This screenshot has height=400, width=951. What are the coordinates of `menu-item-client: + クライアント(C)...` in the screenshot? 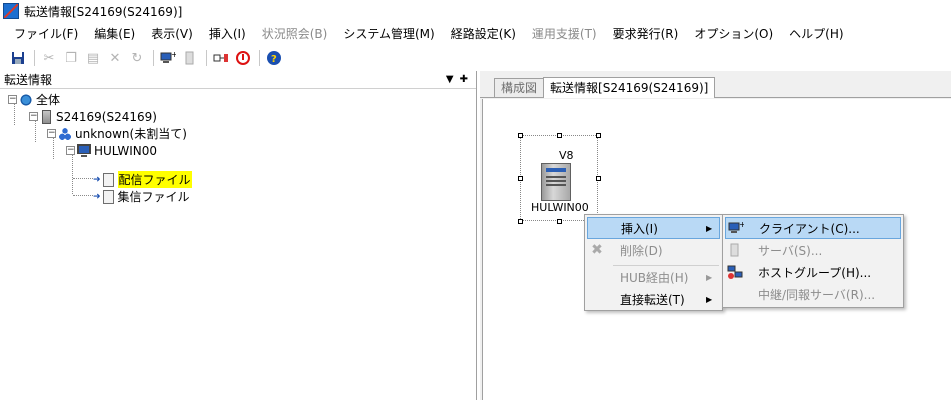 It's located at (813, 228).